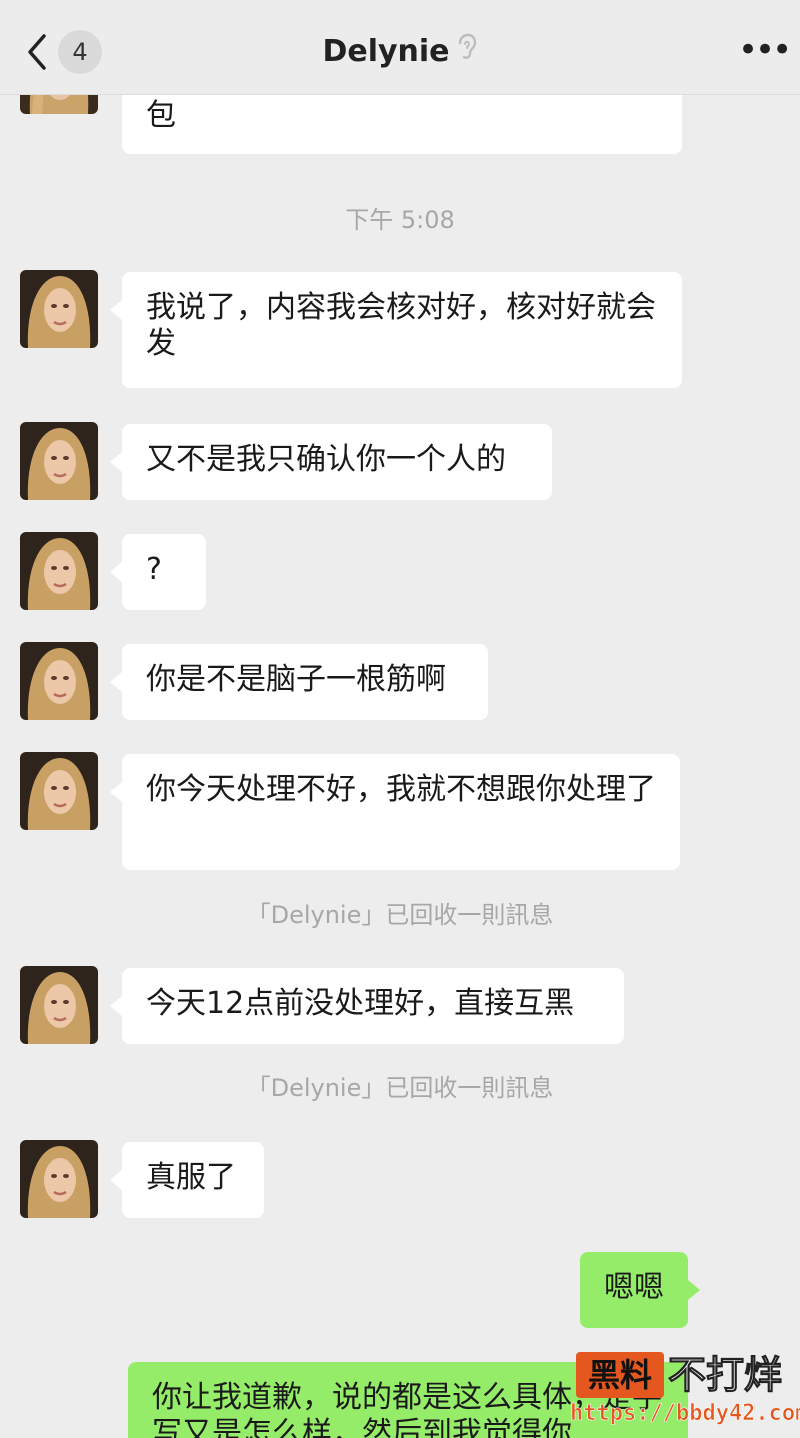 The image size is (800, 1438). I want to click on message-bubble: 包, so click(402, 124).